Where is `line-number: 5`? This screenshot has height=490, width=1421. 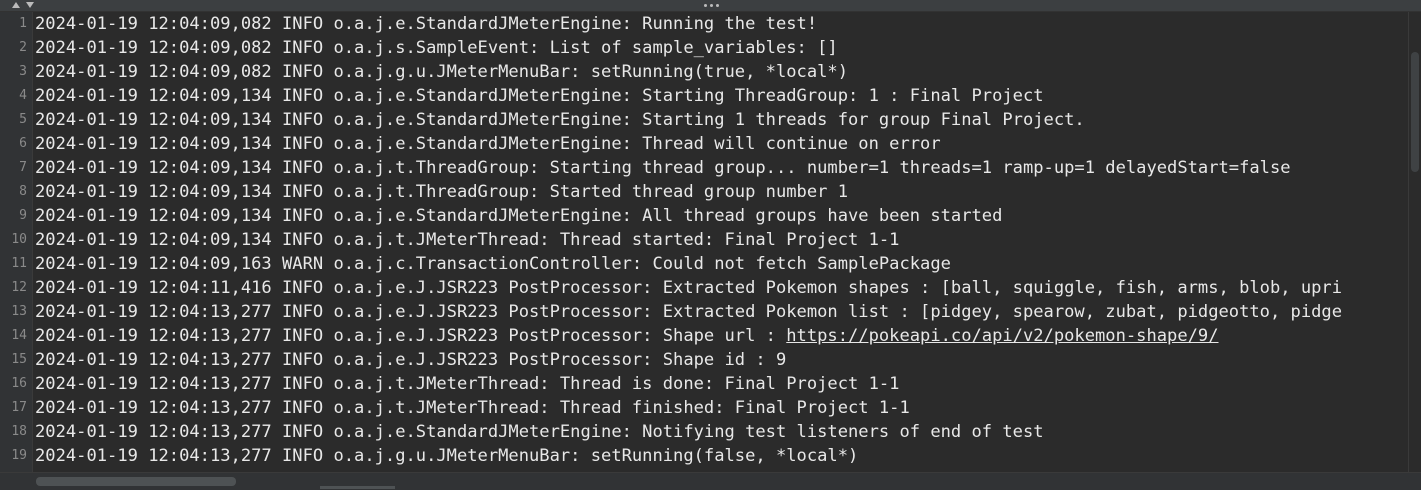
line-number: 5 is located at coordinates (23, 119).